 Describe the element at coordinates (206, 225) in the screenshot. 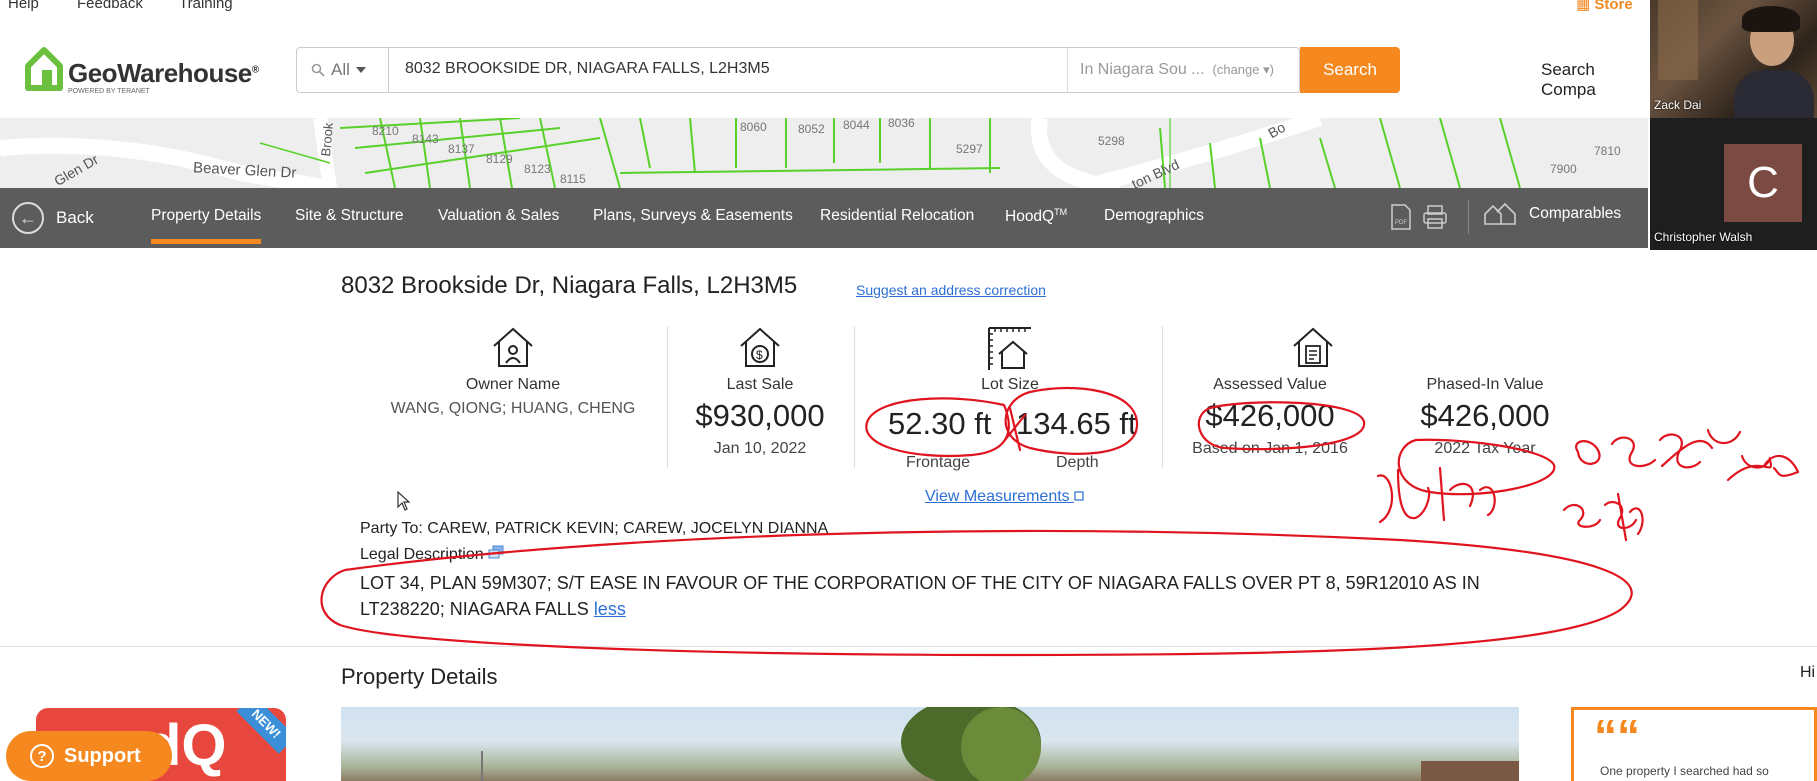

I see `tab-property-details: Property Details` at that location.